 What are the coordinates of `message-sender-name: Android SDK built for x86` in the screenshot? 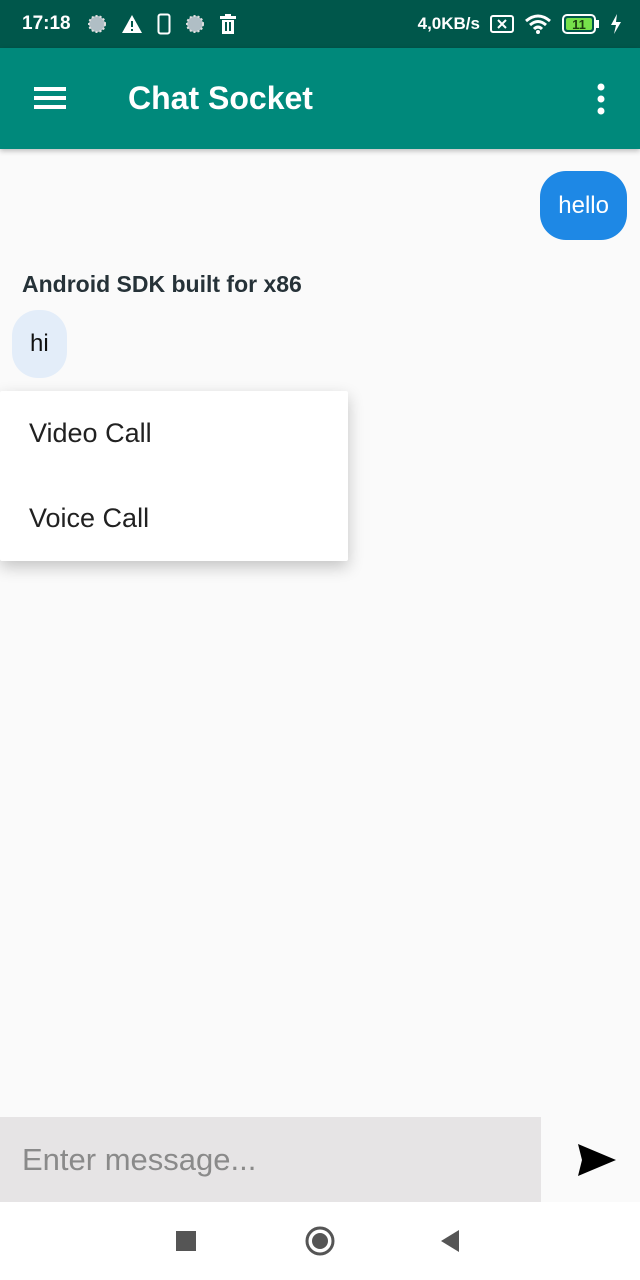 It's located at (162, 284).